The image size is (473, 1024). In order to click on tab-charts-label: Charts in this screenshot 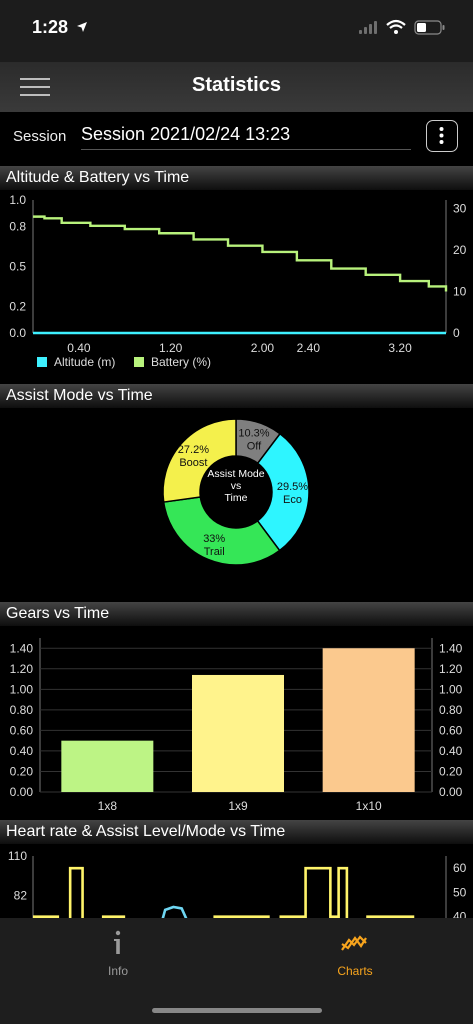, I will do `click(355, 971)`.